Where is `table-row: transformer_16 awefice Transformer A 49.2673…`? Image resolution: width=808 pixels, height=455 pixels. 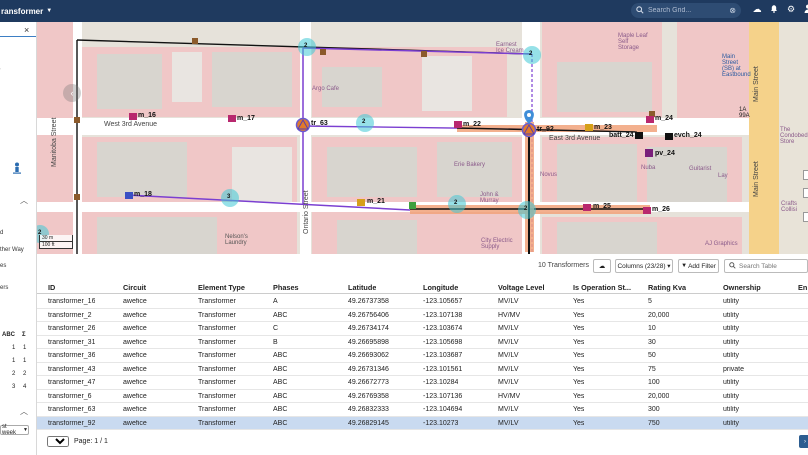 table-row: transformer_16 awefice Transformer A 49.2673… is located at coordinates (422, 302).